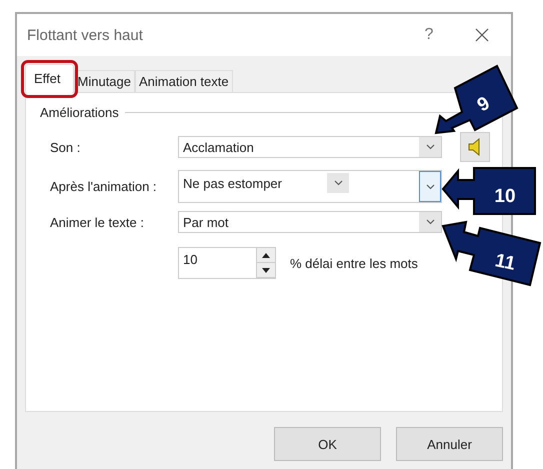  I want to click on callout: 10, so click(489, 191).